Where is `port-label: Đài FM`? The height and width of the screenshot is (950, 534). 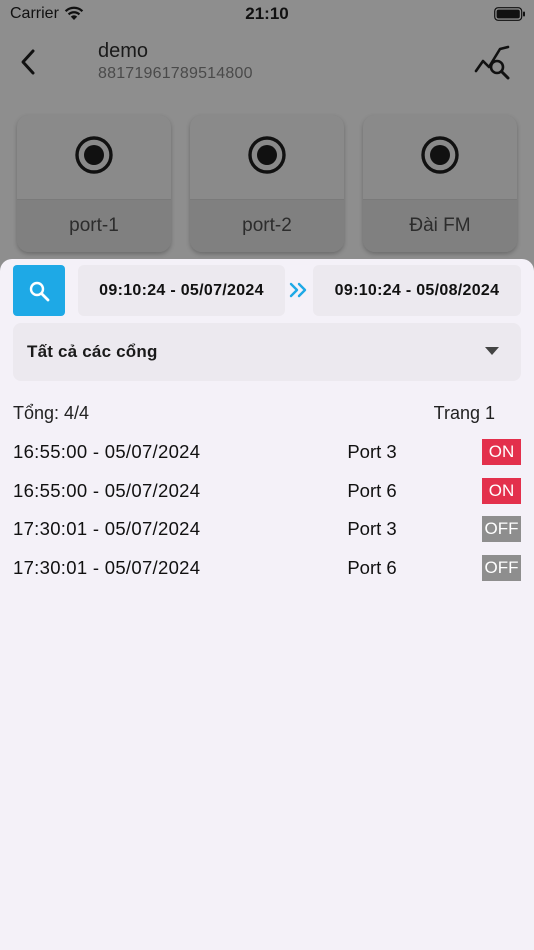
port-label: Đài FM is located at coordinates (440, 225).